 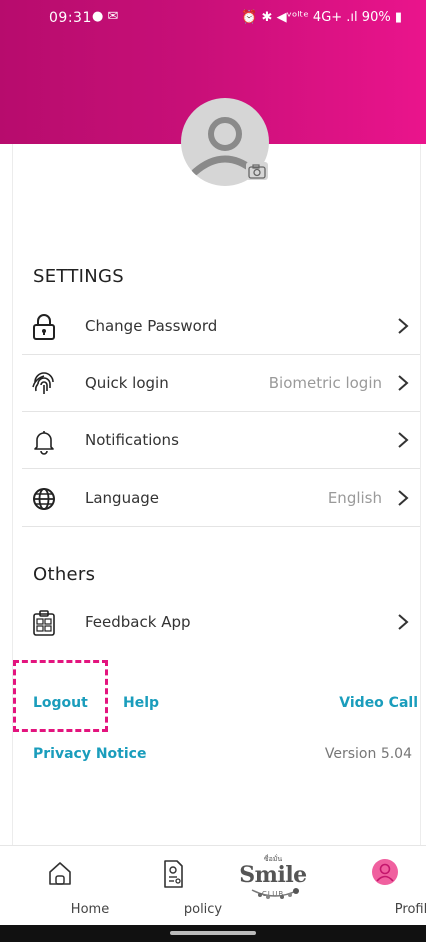 What do you see at coordinates (64, 574) in the screenshot?
I see `others-title: Others` at bounding box center [64, 574].